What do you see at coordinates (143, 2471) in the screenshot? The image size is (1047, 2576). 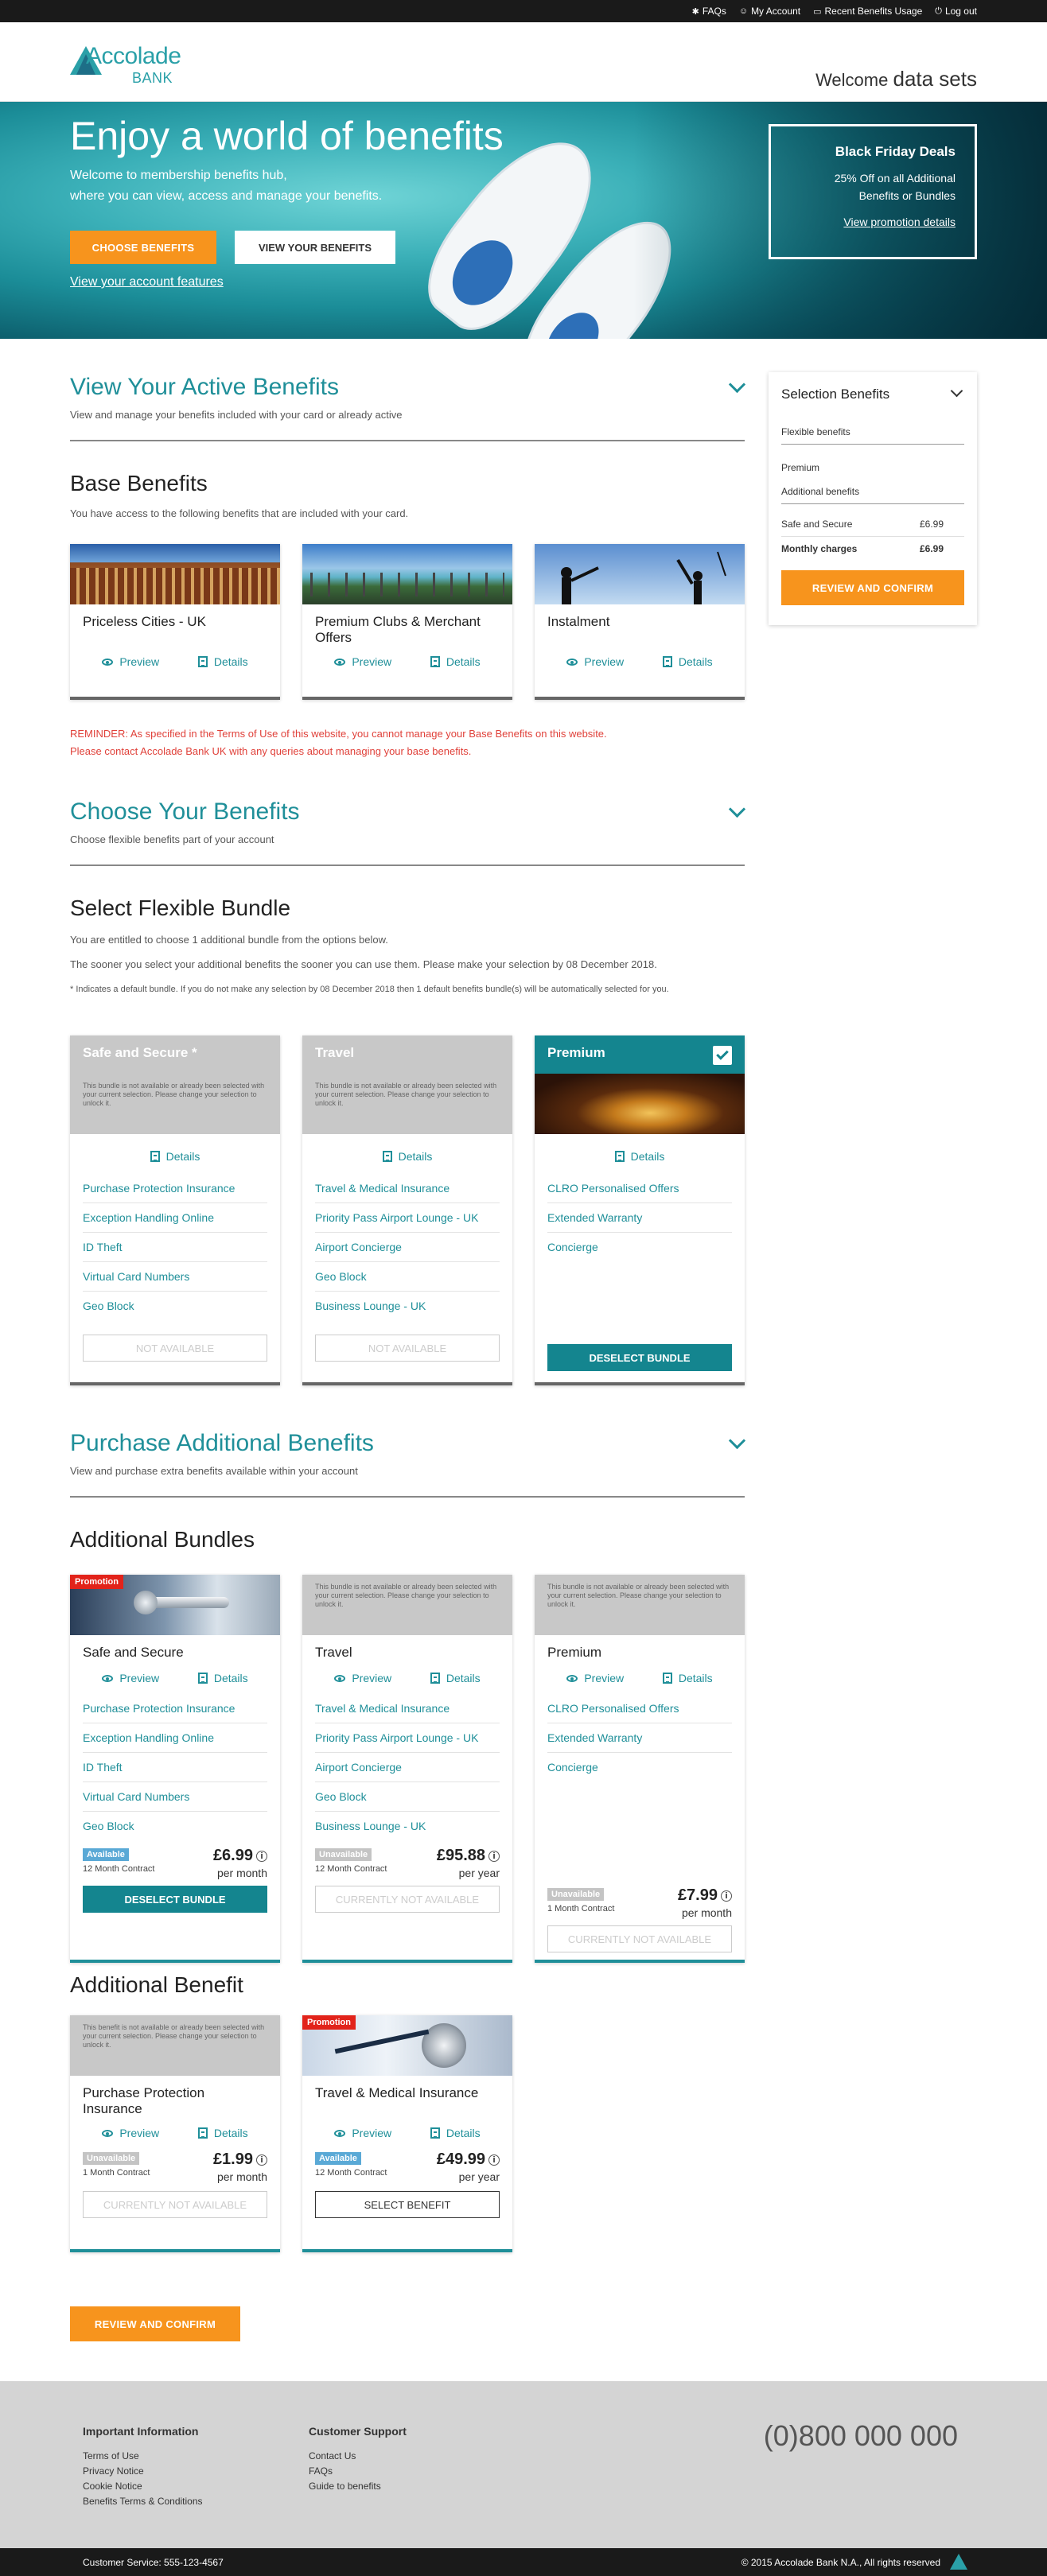 I see `privacy-link: Privacy Notice` at bounding box center [143, 2471].